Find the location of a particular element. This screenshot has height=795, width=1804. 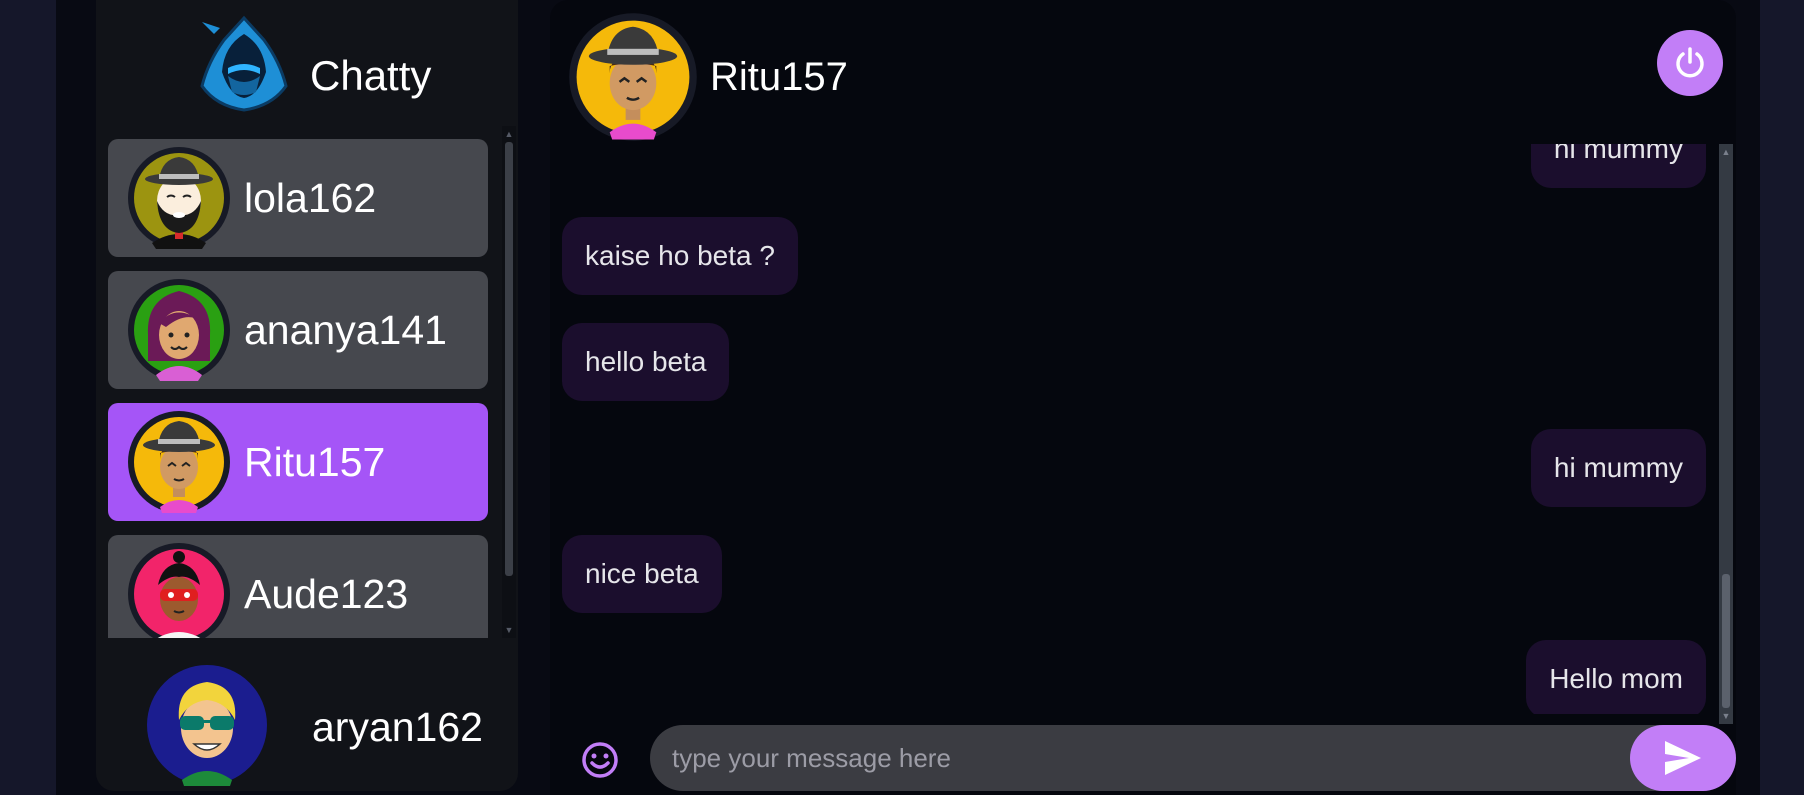

message-bubble-received: kaise ho beta ? is located at coordinates (680, 256).